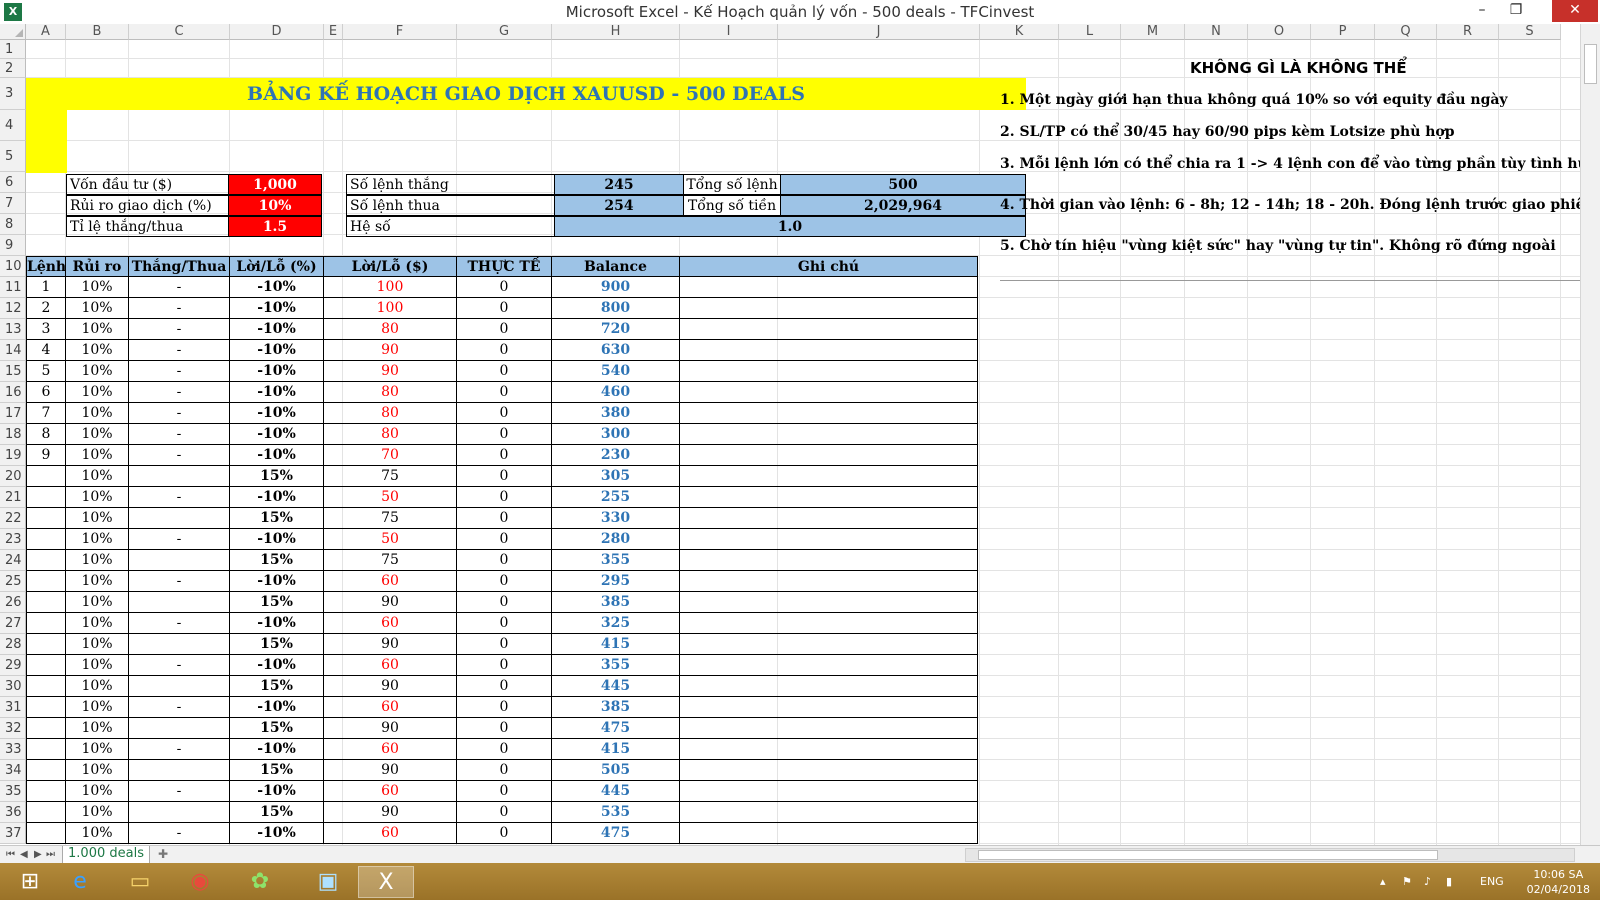  What do you see at coordinates (616, 392) in the screenshot?
I see `cell-balance: 460` at bounding box center [616, 392].